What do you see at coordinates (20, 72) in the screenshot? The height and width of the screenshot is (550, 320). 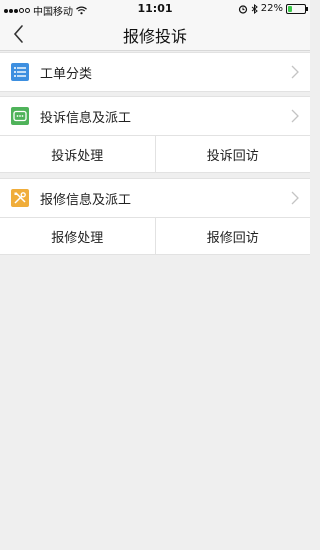 I see `list-icon` at bounding box center [20, 72].